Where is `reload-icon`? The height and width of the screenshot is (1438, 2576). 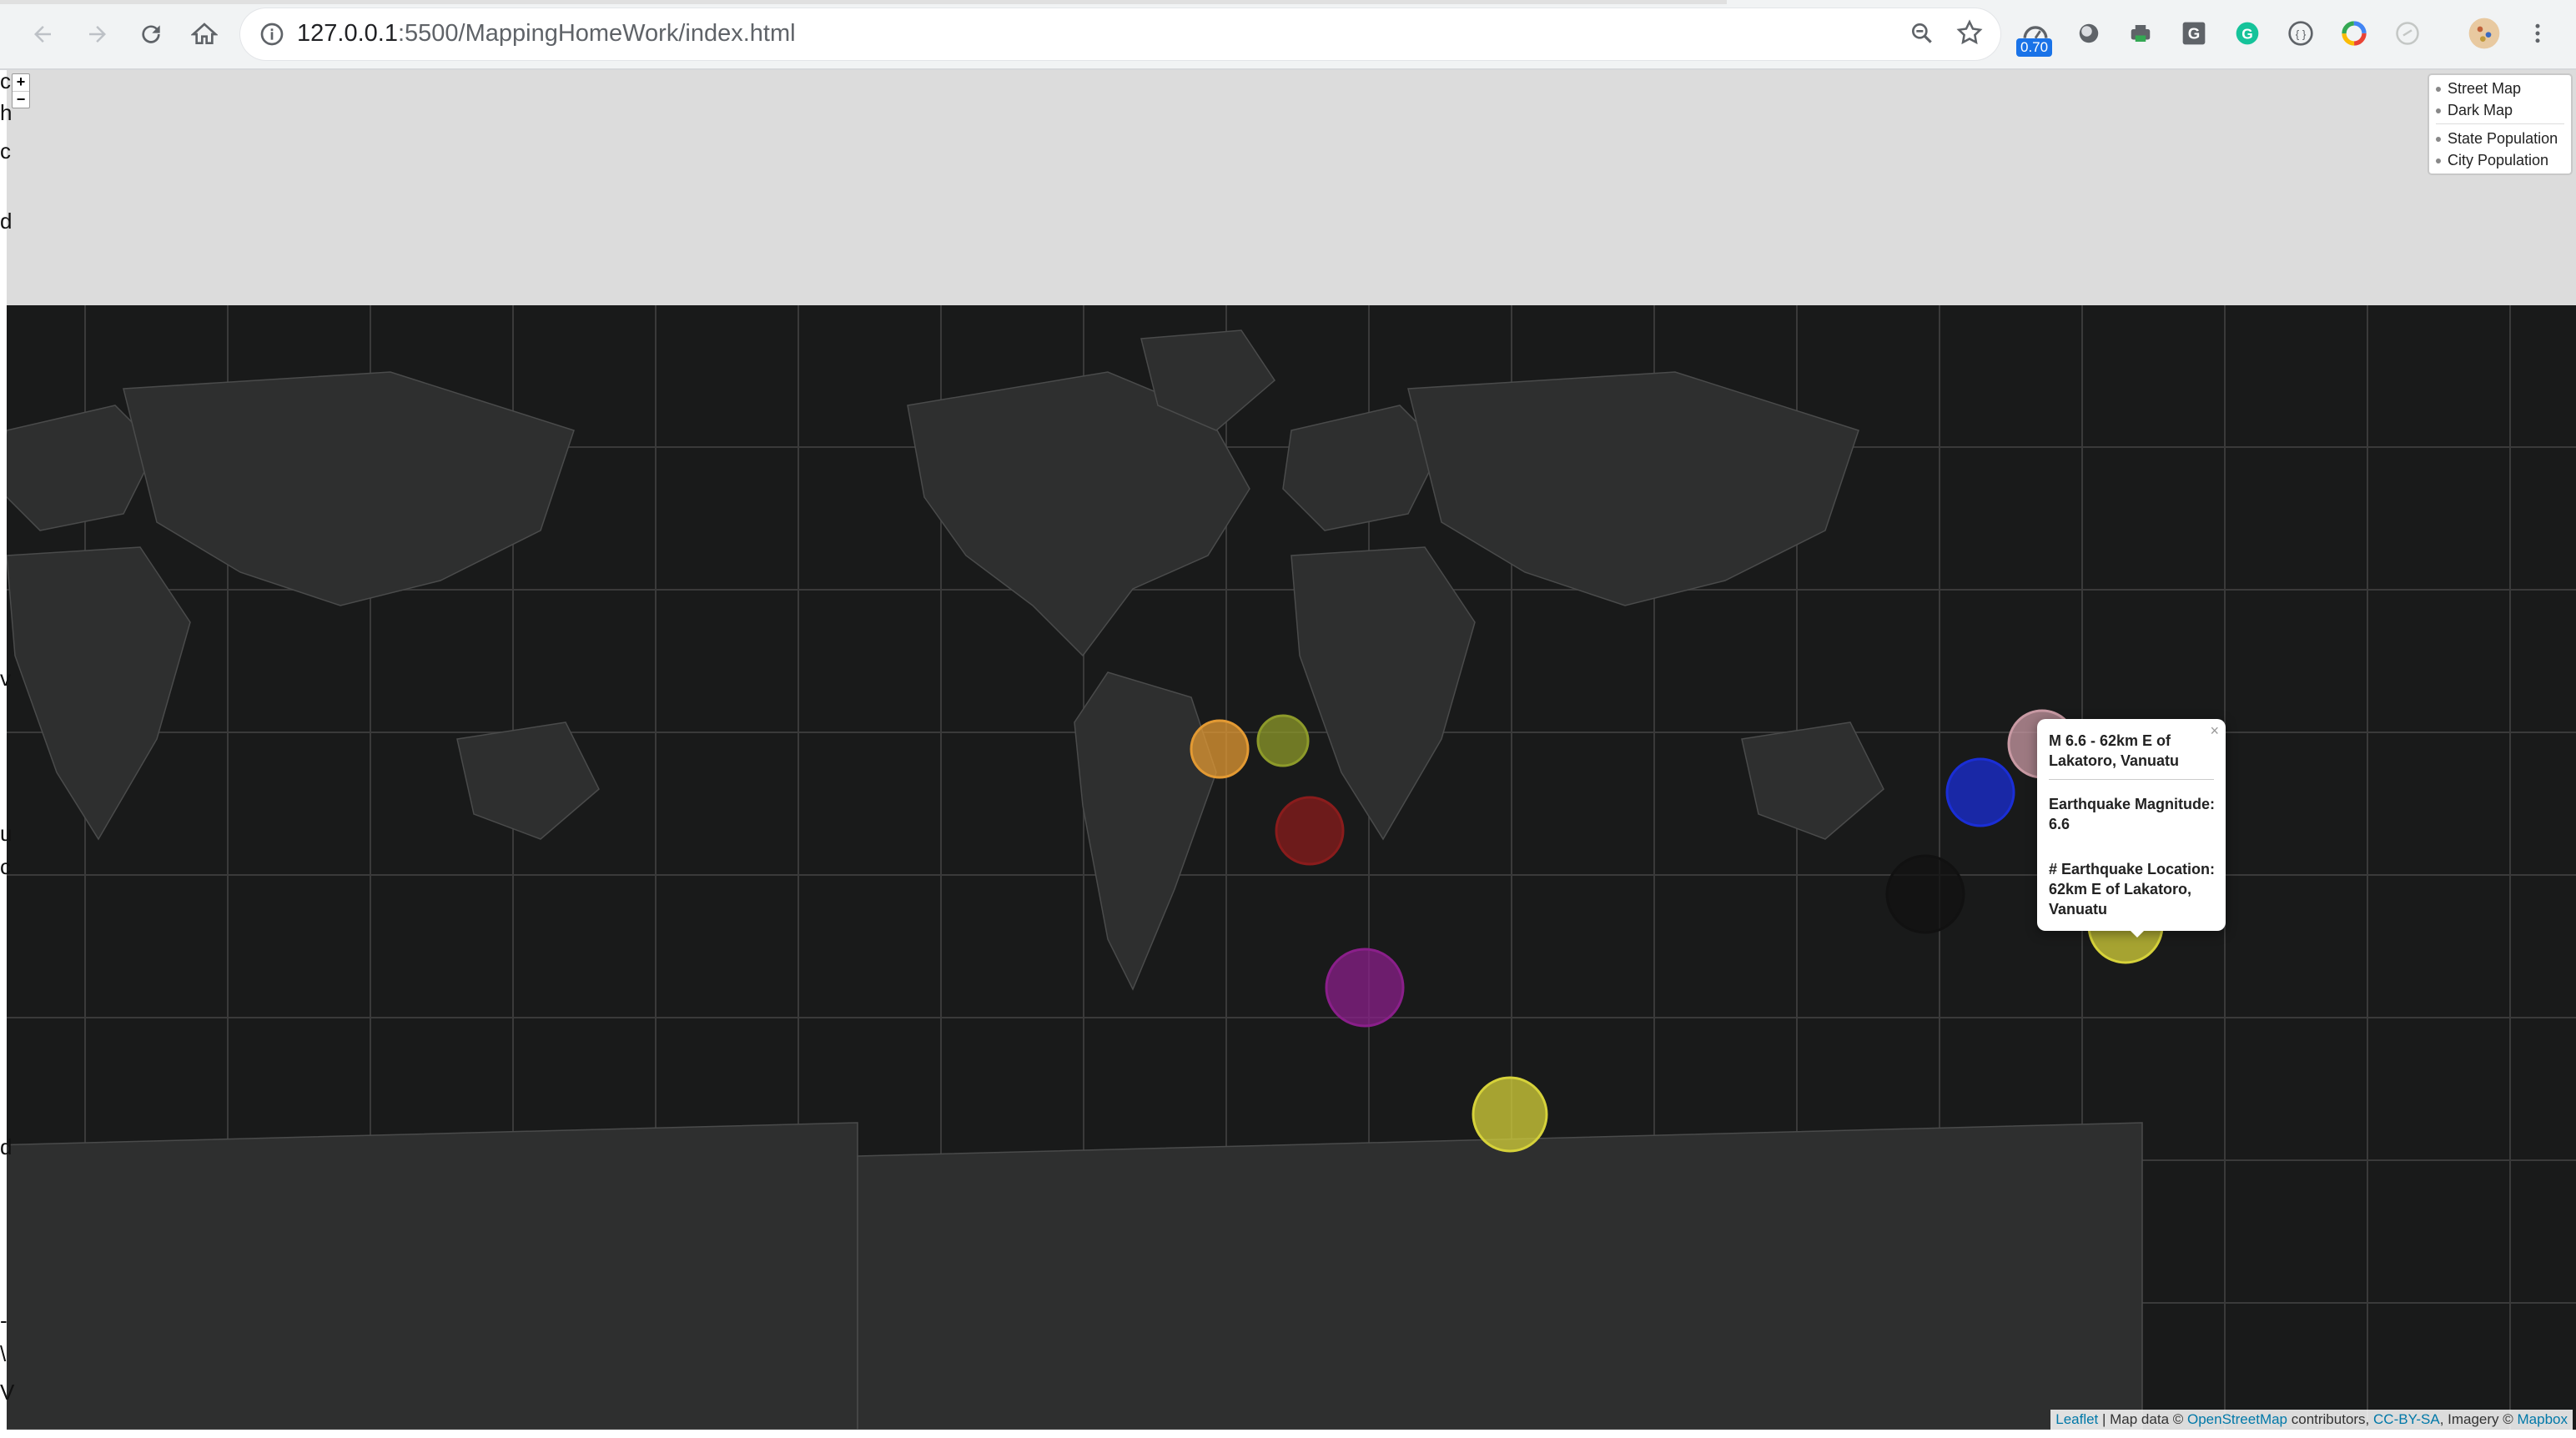 reload-icon is located at coordinates (151, 34).